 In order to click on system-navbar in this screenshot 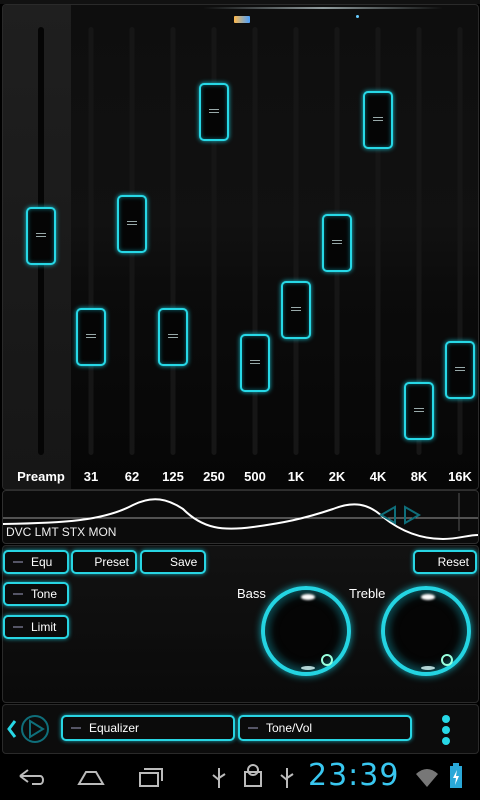, I will do `click(240, 777)`.